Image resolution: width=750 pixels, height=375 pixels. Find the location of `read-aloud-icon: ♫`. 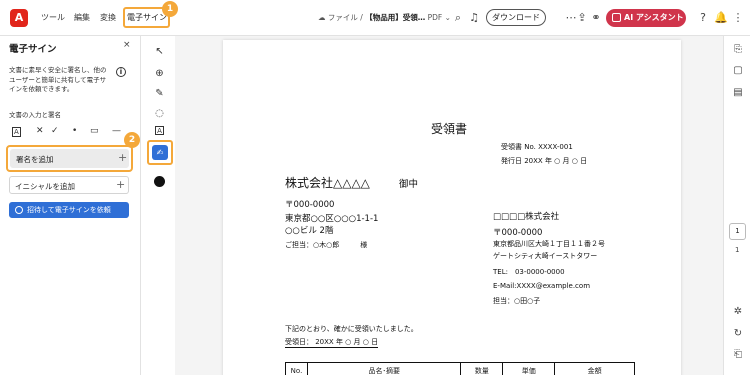

read-aloud-icon: ♫ is located at coordinates (474, 18).